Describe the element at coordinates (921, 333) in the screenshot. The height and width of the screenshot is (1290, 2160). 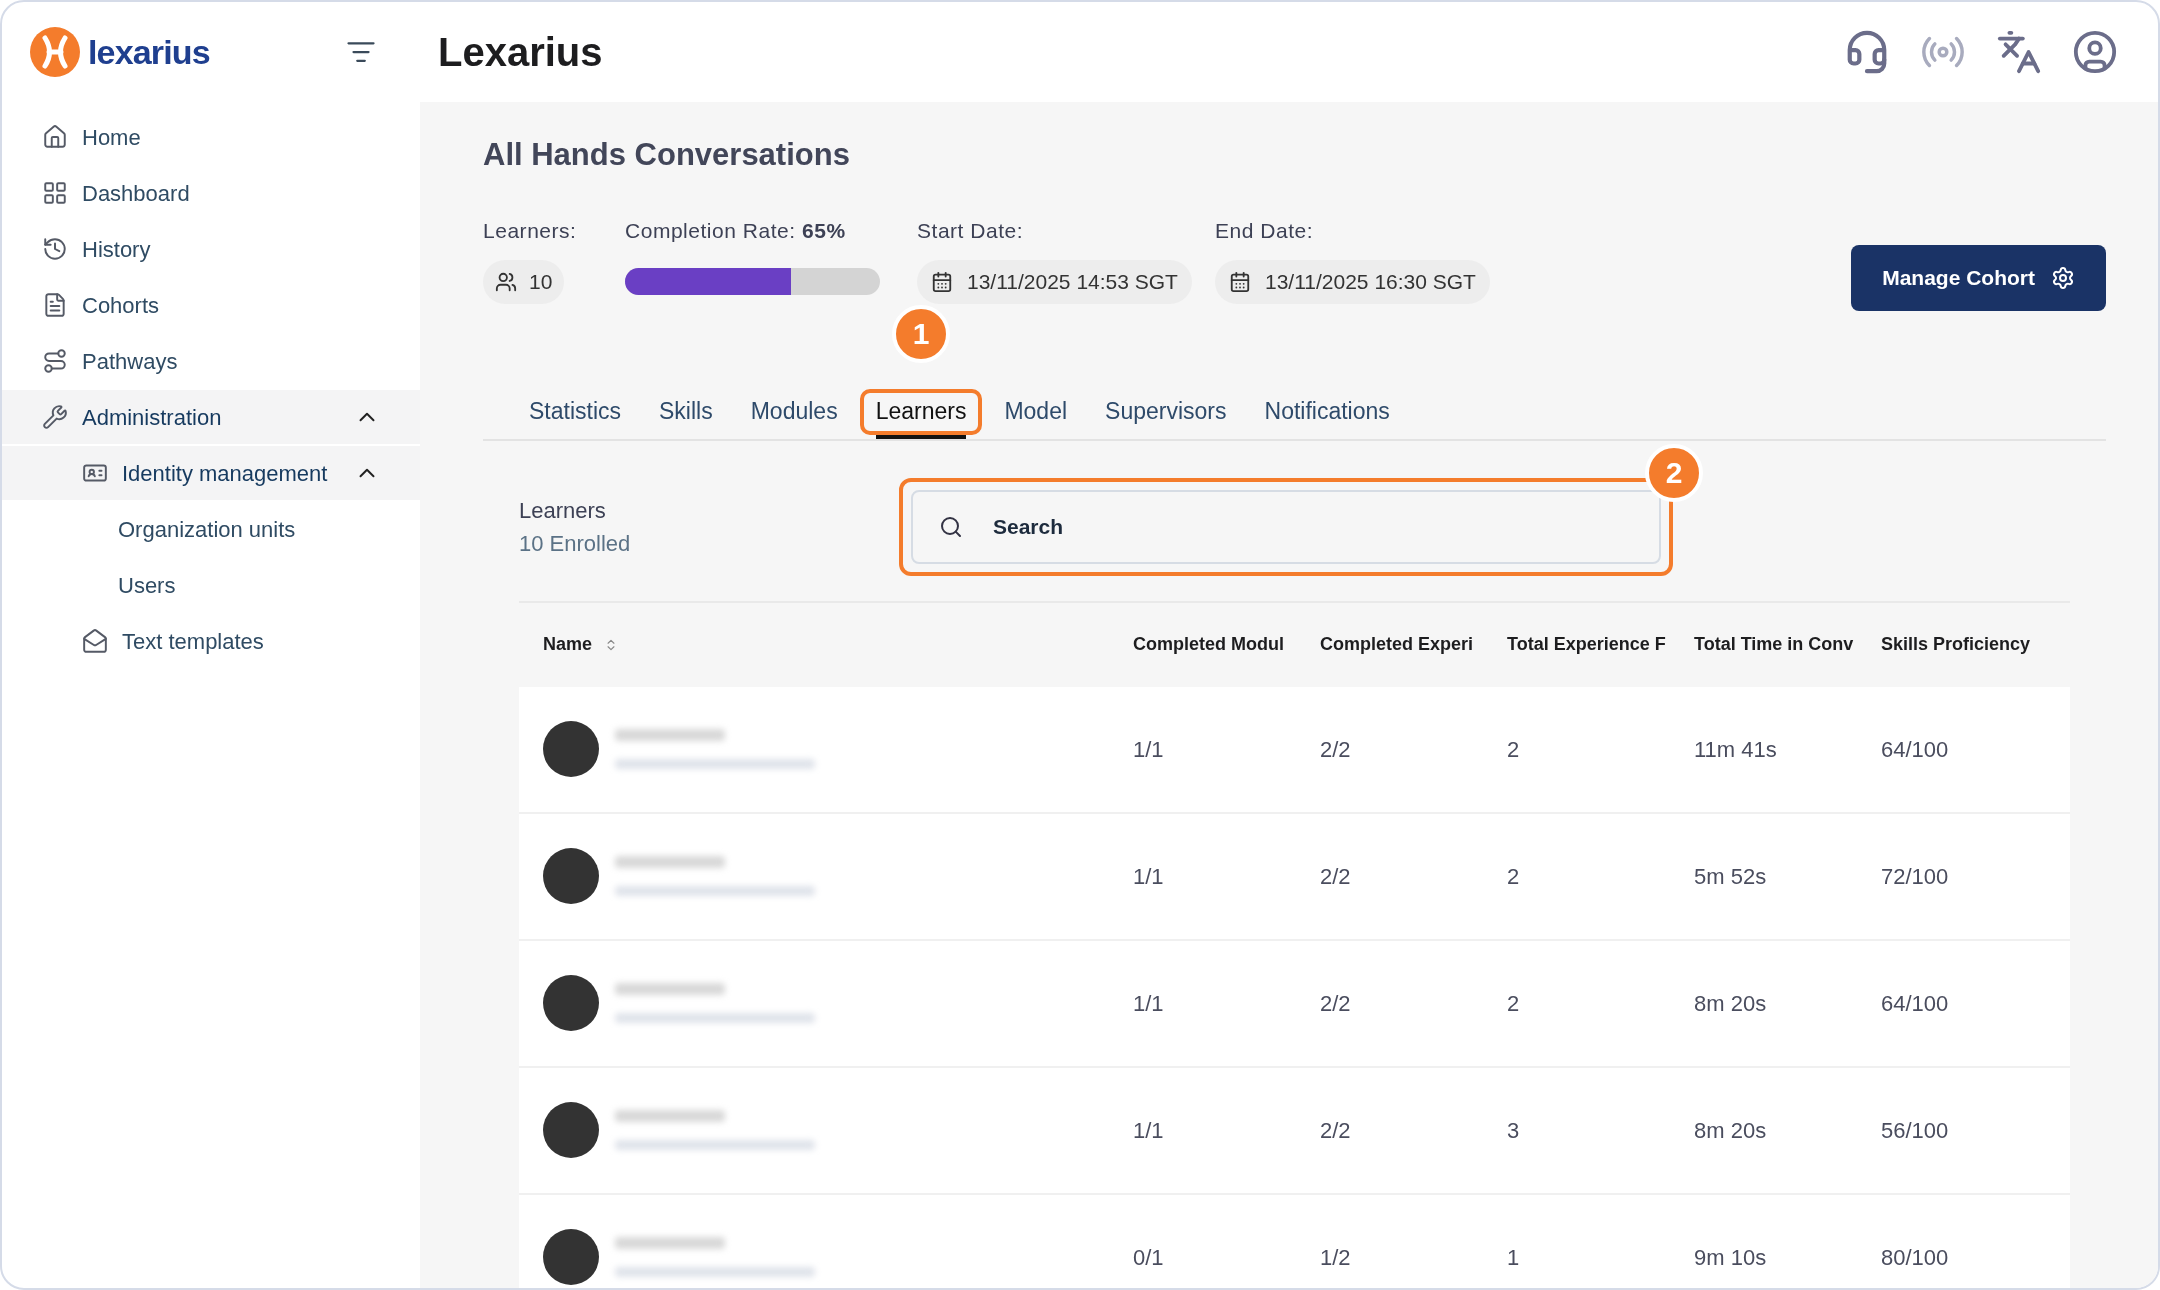
I see `step-badge: 1` at that location.